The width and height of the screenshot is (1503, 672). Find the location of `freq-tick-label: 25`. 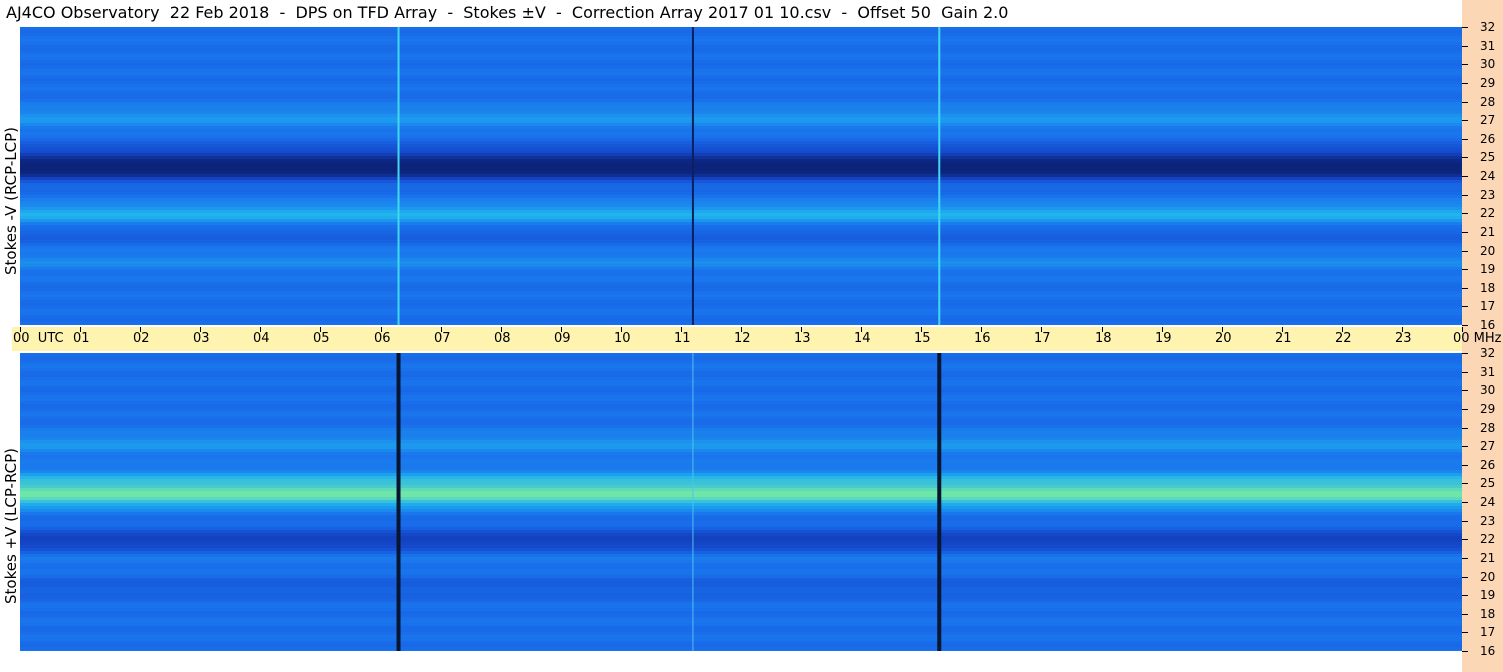

freq-tick-label: 25 is located at coordinates (1488, 483).